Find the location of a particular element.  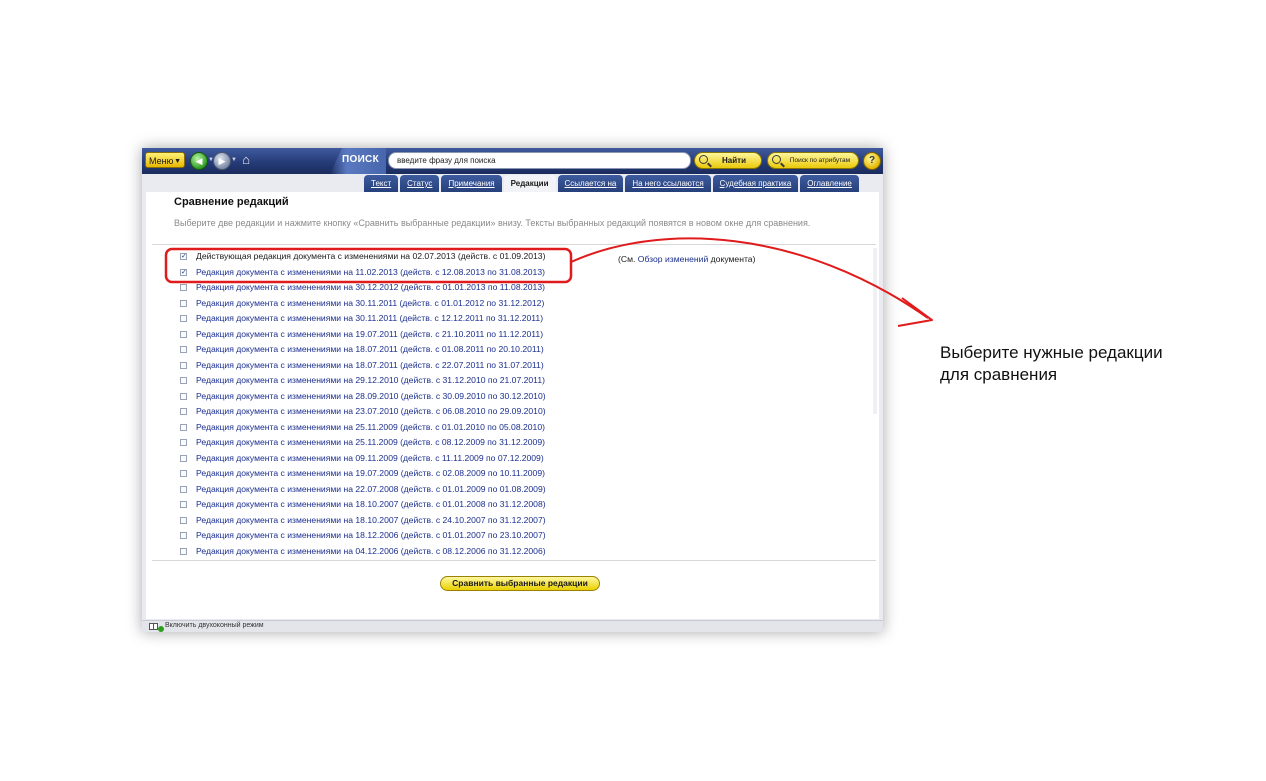

callout-line-1: Выберите нужные редакции is located at coordinates (1051, 352).